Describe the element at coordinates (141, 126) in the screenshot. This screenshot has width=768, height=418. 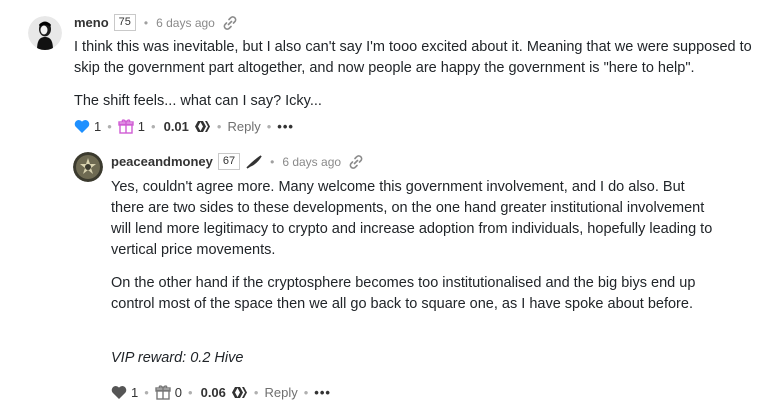
I see `gift-count: 1` at that location.